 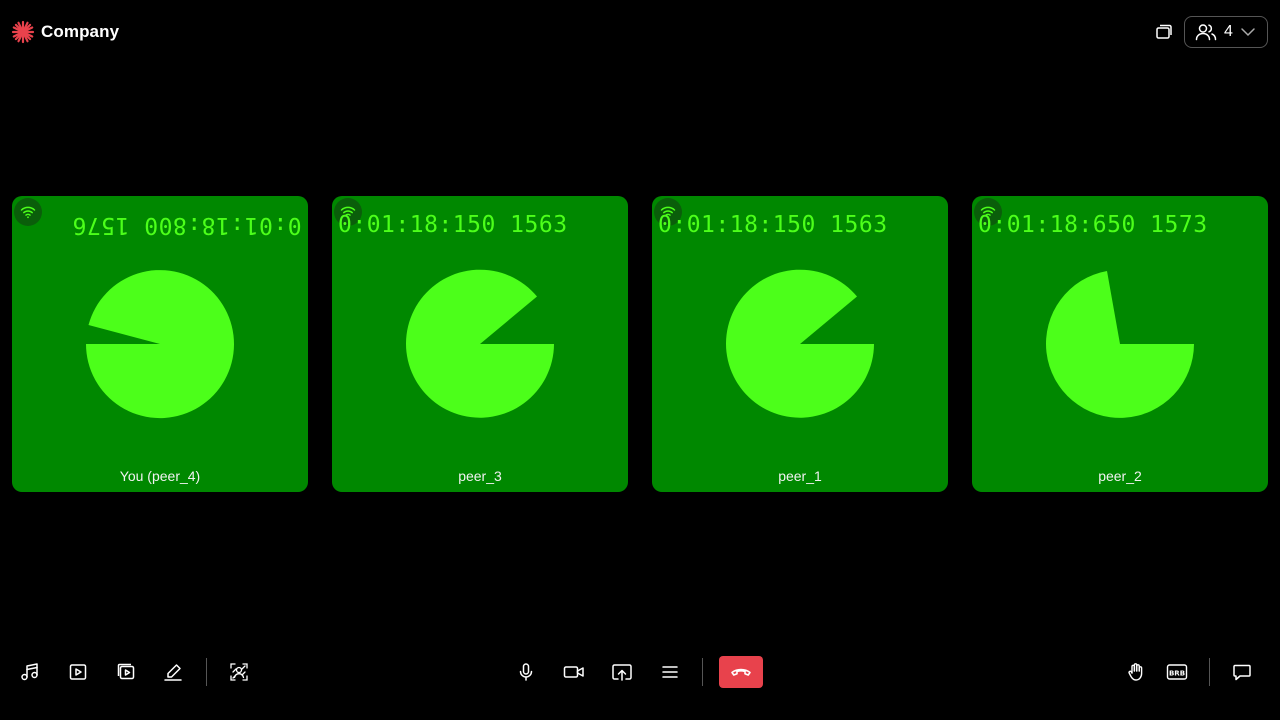 I want to click on network-quality-badge, so click(x=28, y=212).